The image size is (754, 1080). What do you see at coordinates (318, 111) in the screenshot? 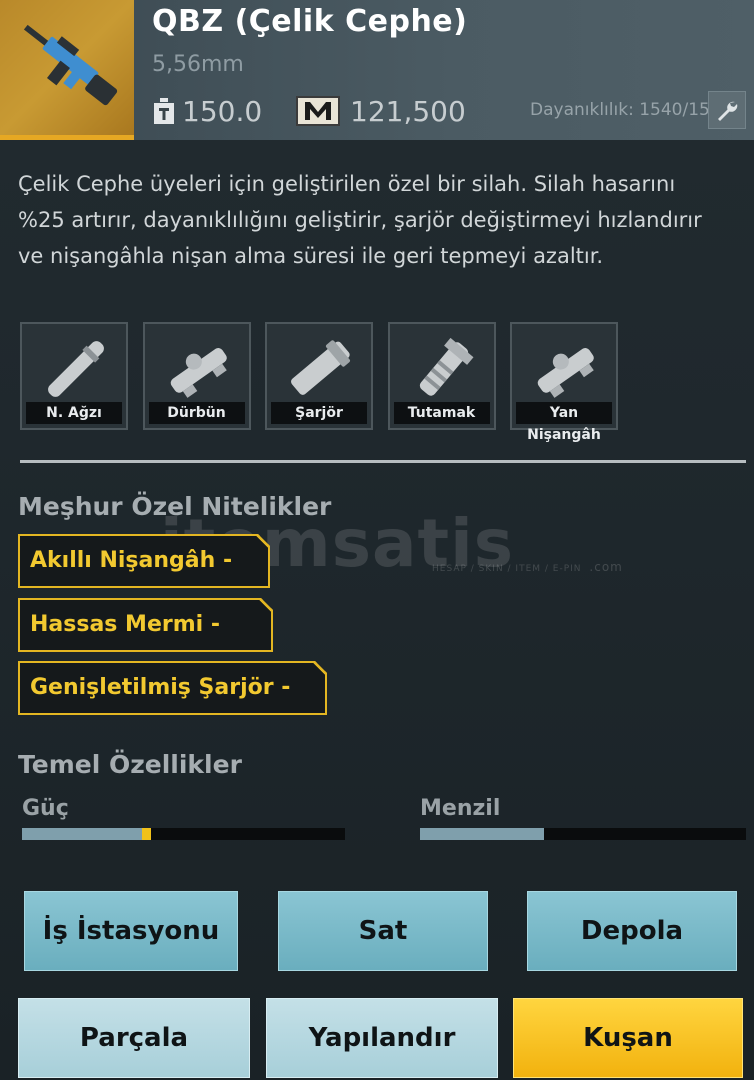
I see `bp-coin-icon` at bounding box center [318, 111].